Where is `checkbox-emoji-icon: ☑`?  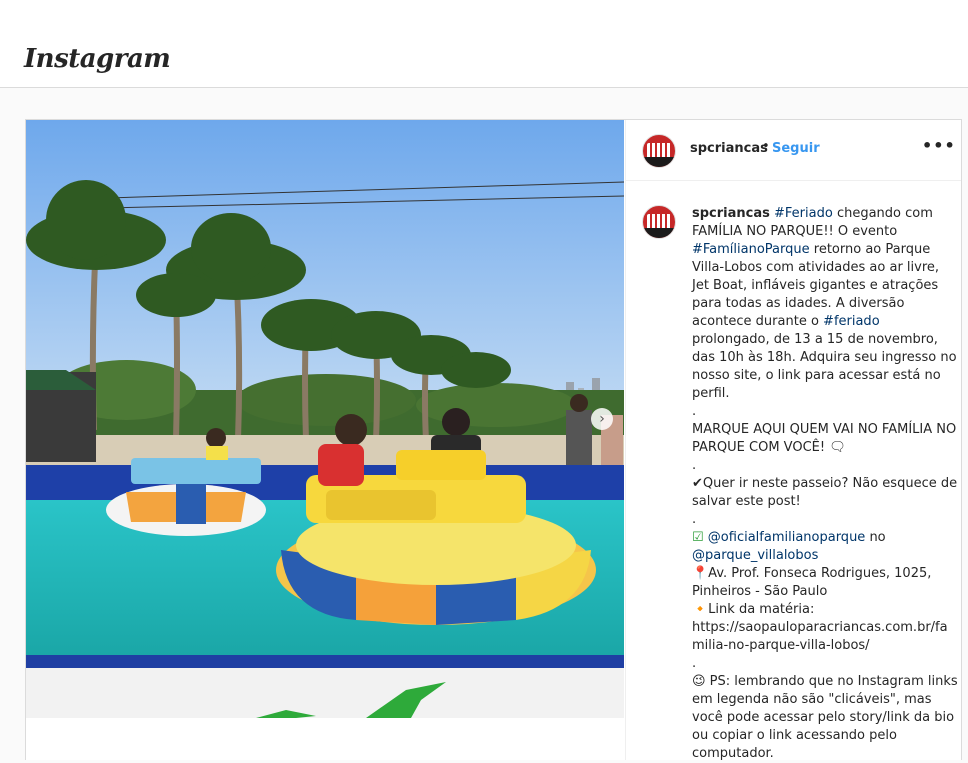
checkbox-emoji-icon: ☑ is located at coordinates (698, 537).